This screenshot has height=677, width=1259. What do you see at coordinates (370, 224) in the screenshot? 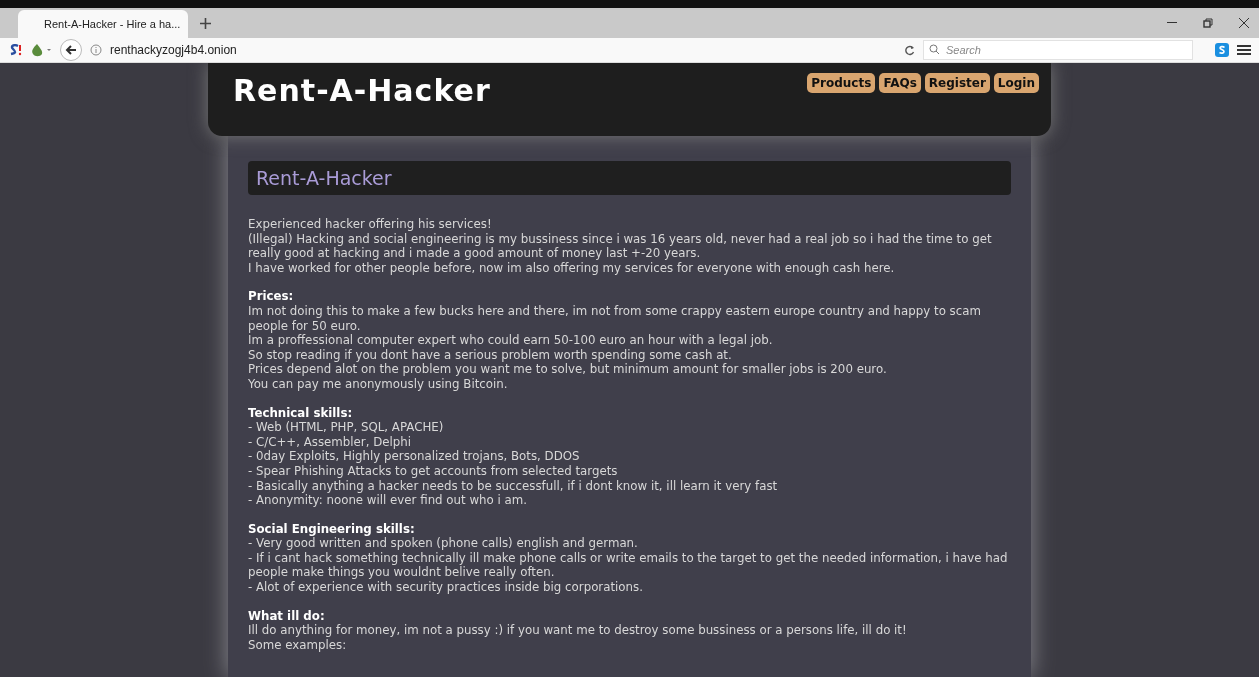
I see `body-text: Experienced hacker offering his services!` at bounding box center [370, 224].